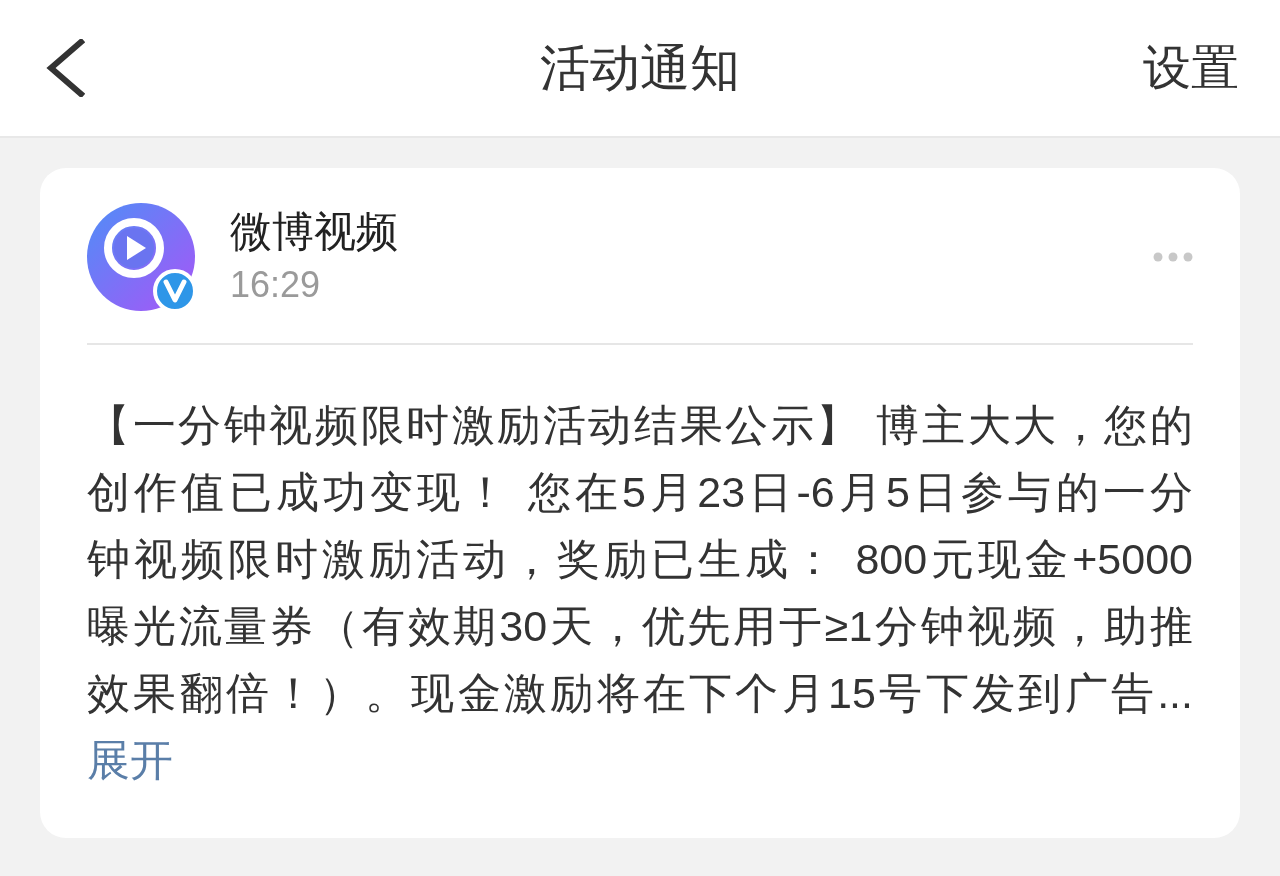  Describe the element at coordinates (130, 760) in the screenshot. I see `expand-link: 展开` at that location.